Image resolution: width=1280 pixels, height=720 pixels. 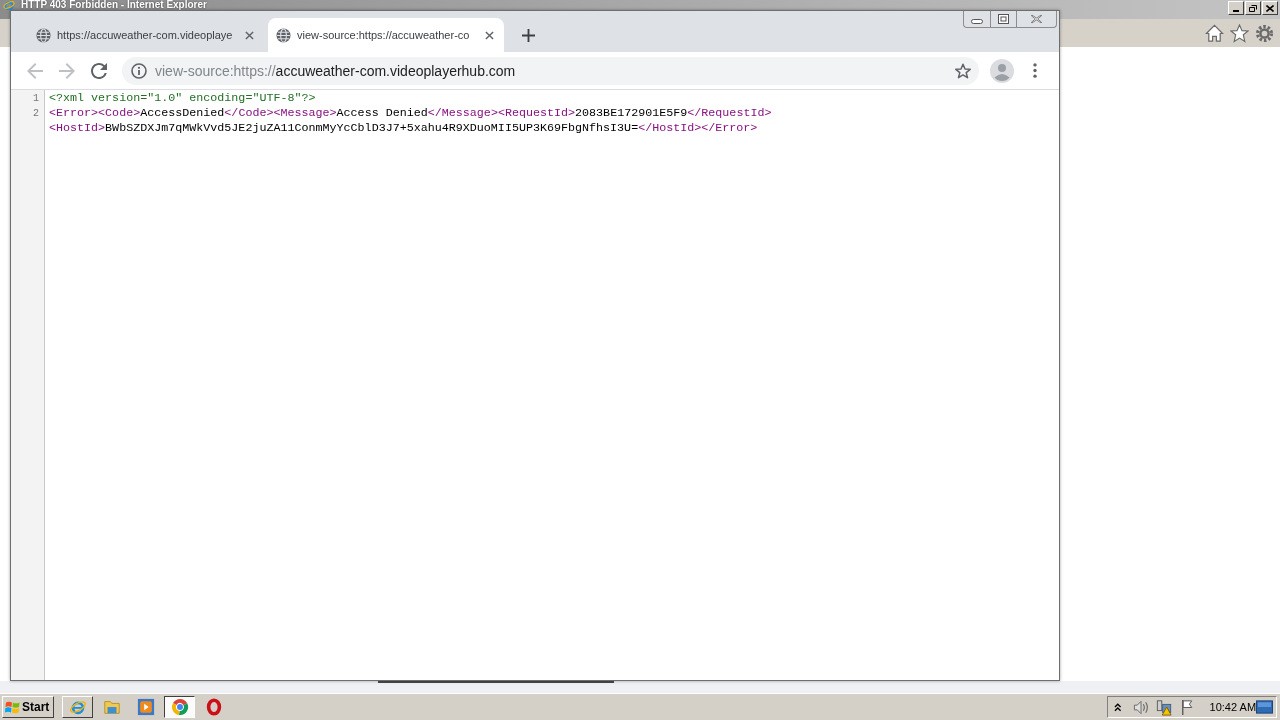 What do you see at coordinates (1163, 707) in the screenshot?
I see `network-warning-icon` at bounding box center [1163, 707].